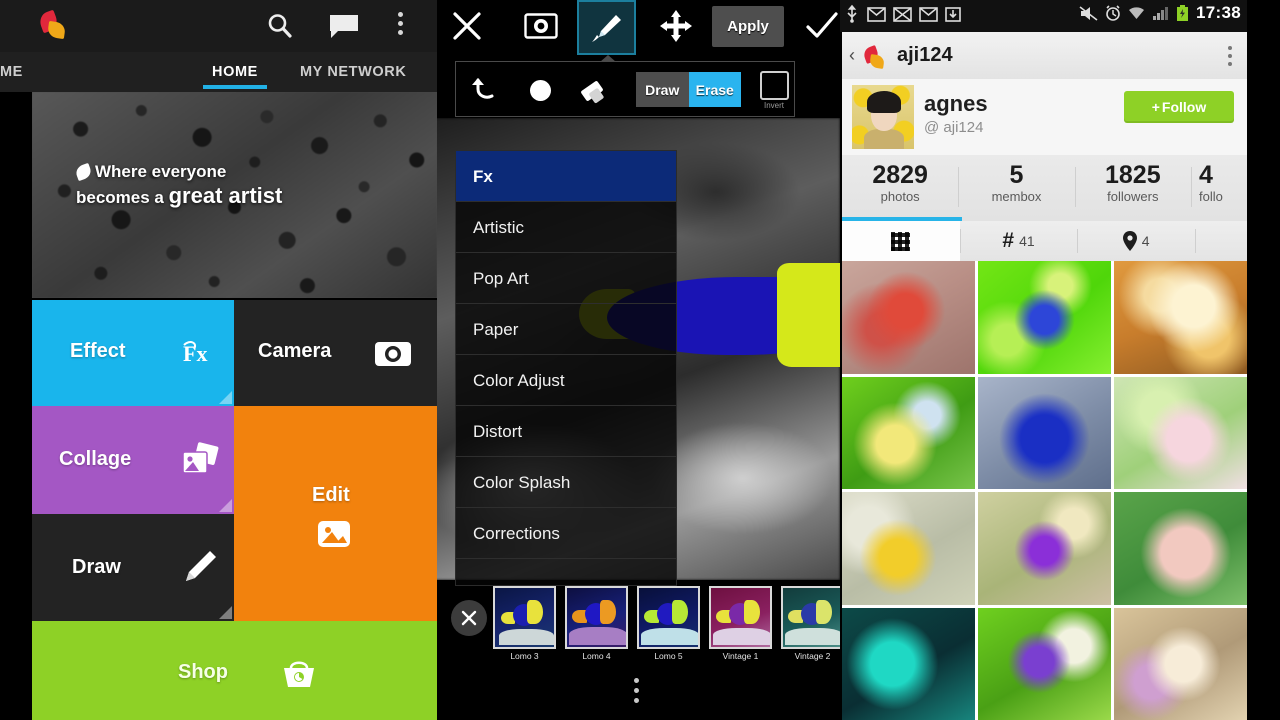 Image resolution: width=1280 pixels, height=720 pixels. Describe the element at coordinates (774, 85) in the screenshot. I see `invert-checkbox-icon` at that location.